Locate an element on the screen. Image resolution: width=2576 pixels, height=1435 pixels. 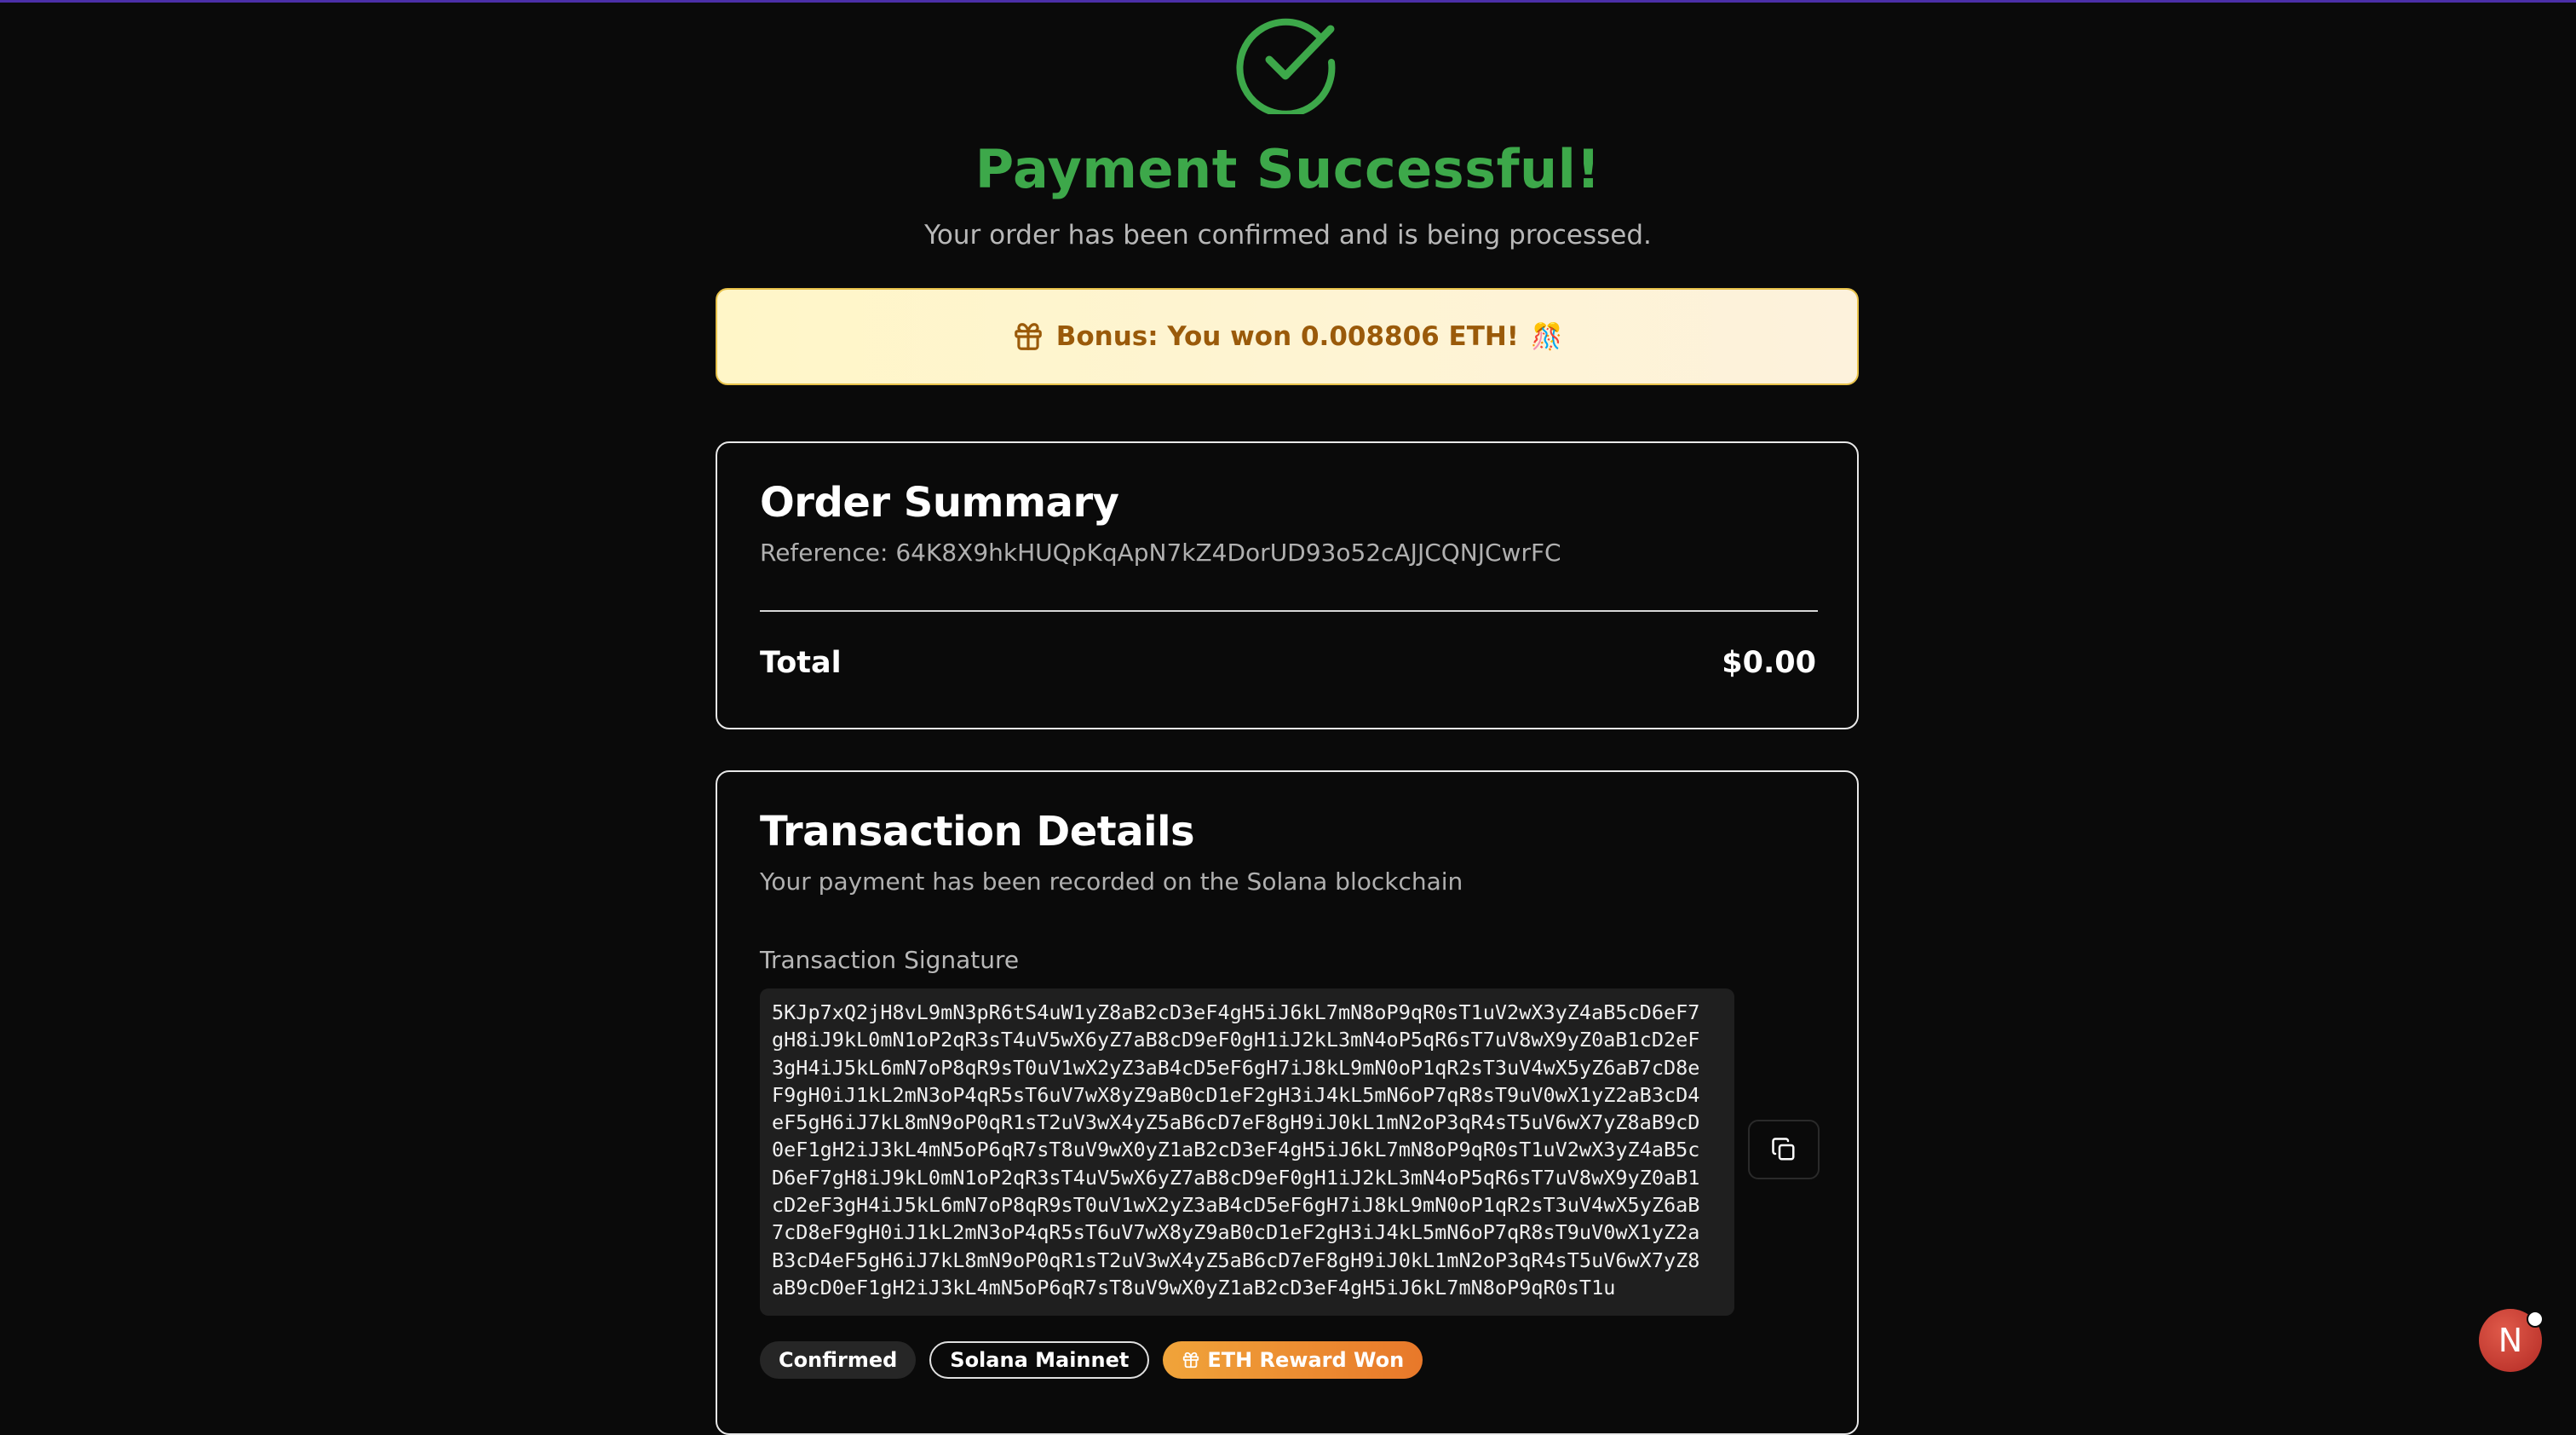
order-summary-title: Order Summary is located at coordinates (940, 503).